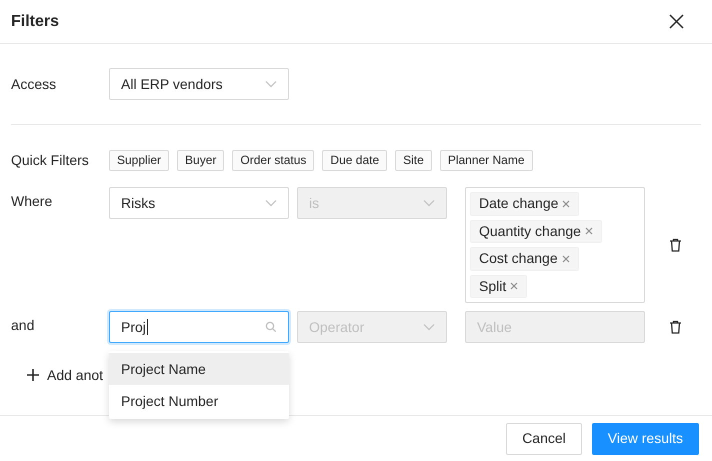 This screenshot has height=461, width=712. I want to click on suggestion-item: Project Name, so click(199, 369).